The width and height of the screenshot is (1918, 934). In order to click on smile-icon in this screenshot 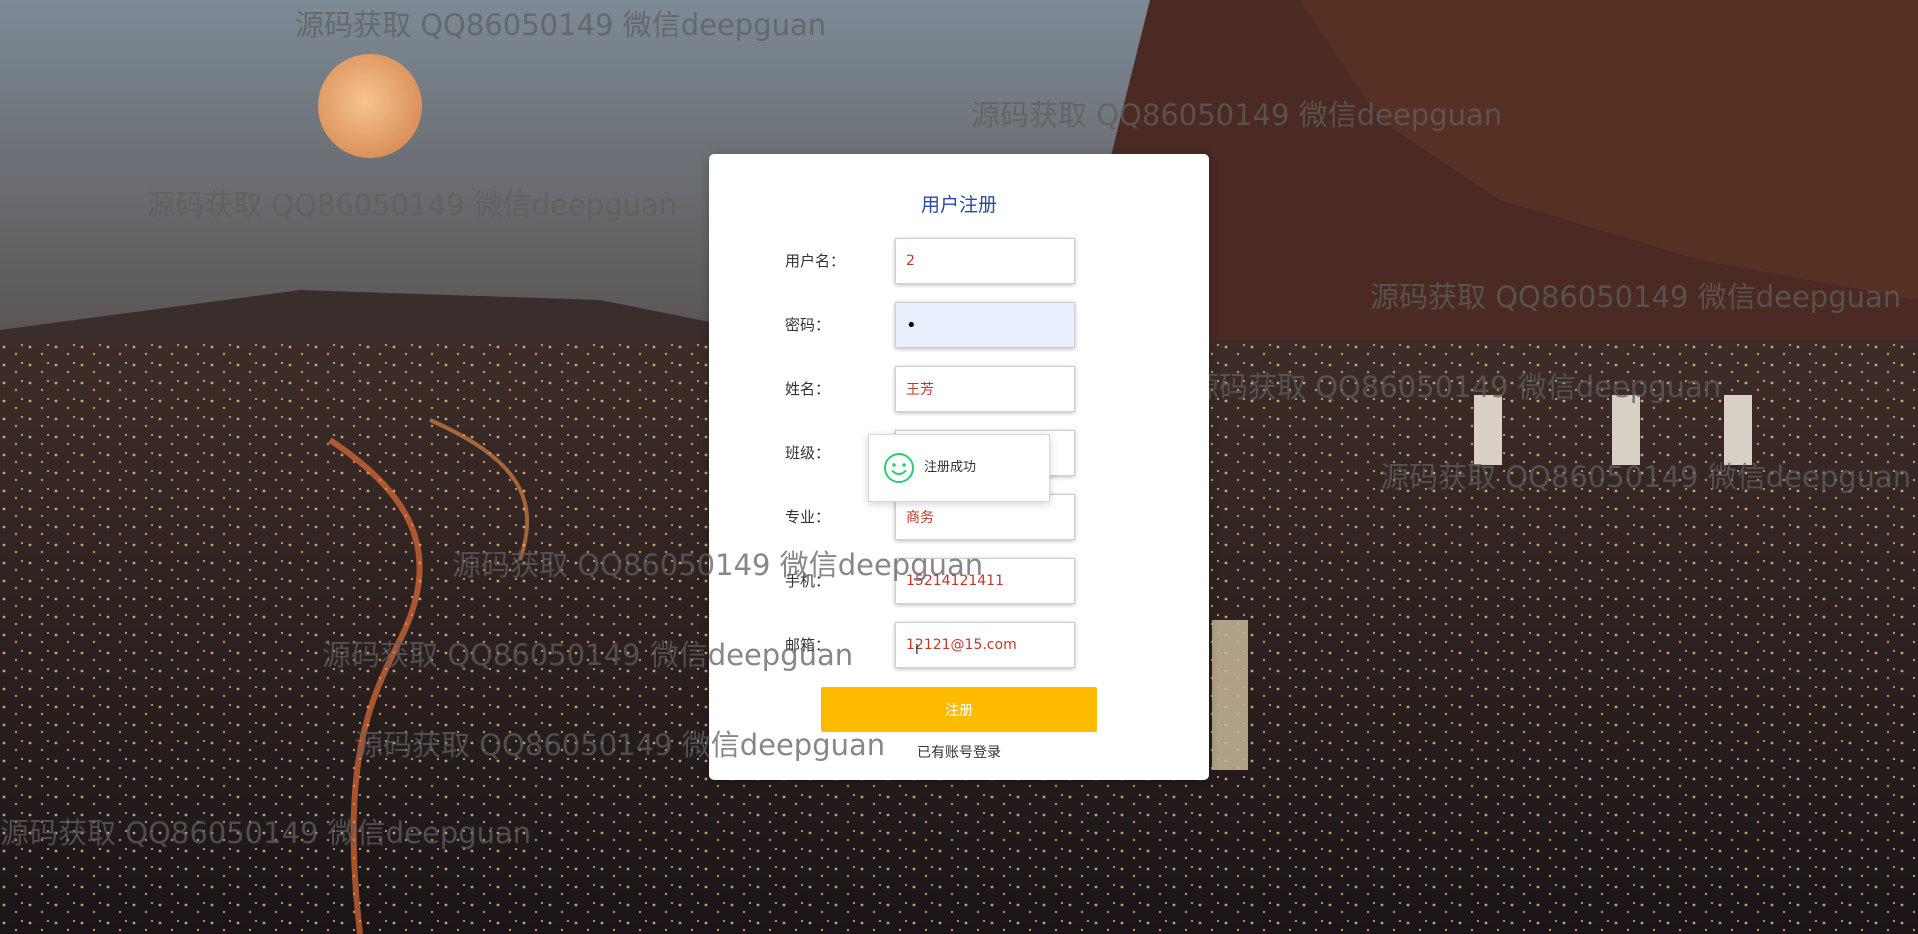, I will do `click(899, 470)`.